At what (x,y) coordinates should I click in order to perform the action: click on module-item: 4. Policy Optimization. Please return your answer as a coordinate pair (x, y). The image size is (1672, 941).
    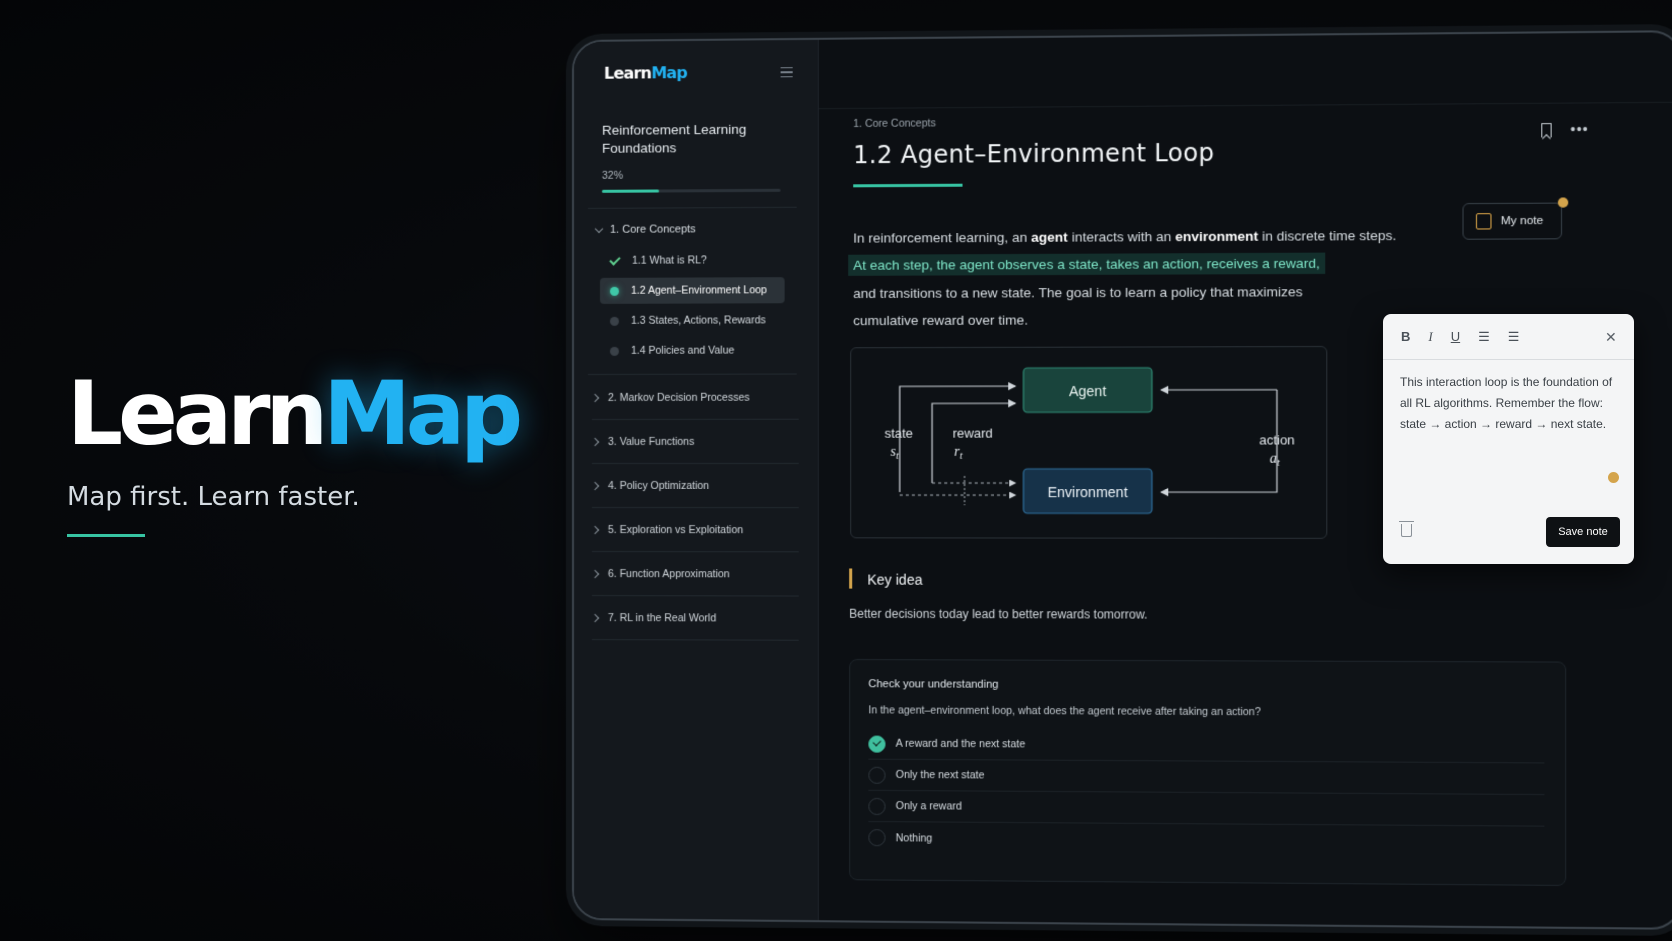
    Looking at the image, I should click on (694, 486).